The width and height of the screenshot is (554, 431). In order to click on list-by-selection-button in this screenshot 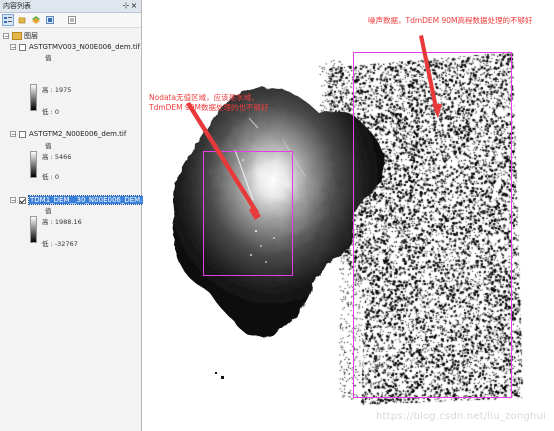, I will do `click(50, 20)`.